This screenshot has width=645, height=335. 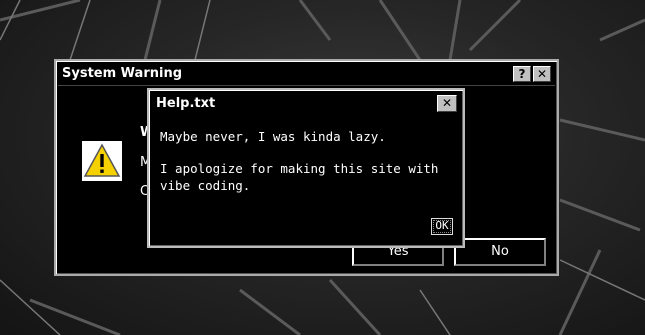 I want to click on ok-button: OK, so click(x=442, y=226).